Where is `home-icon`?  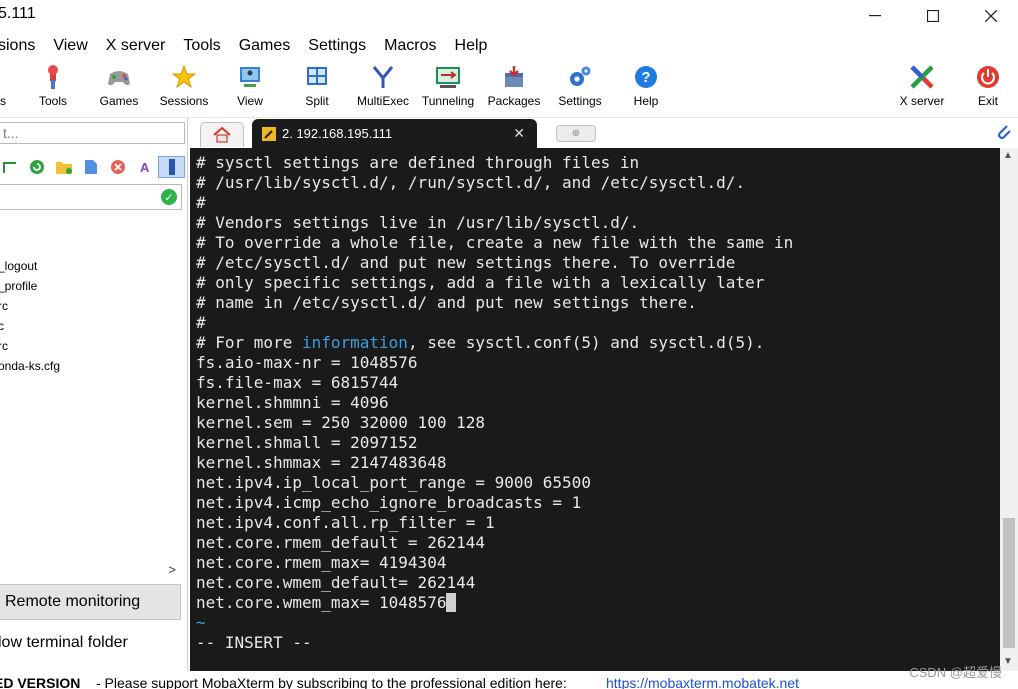 home-icon is located at coordinates (222, 135).